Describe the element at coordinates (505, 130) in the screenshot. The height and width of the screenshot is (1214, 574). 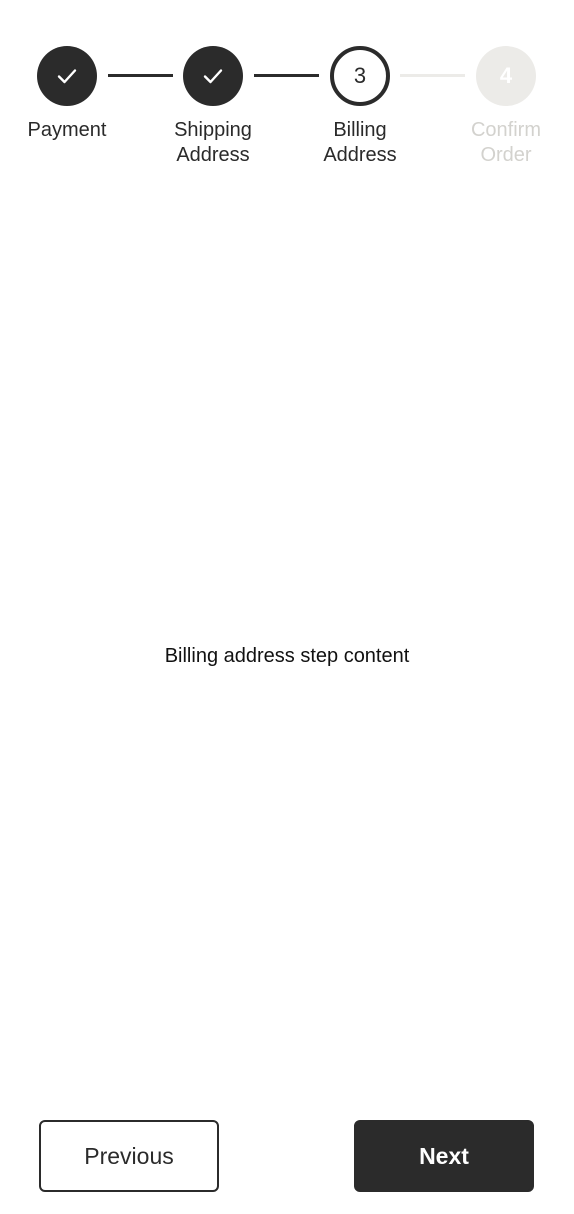
I see `step-label-line: Confirm` at that location.